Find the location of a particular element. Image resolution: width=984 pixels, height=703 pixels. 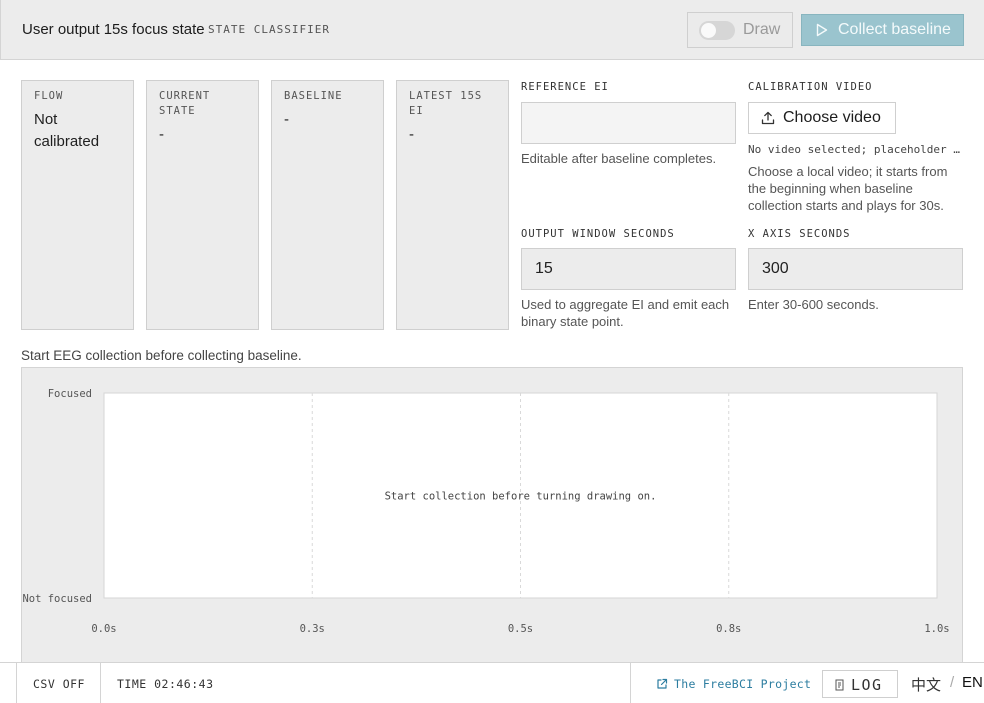

current-state-value: - is located at coordinates (161, 134).